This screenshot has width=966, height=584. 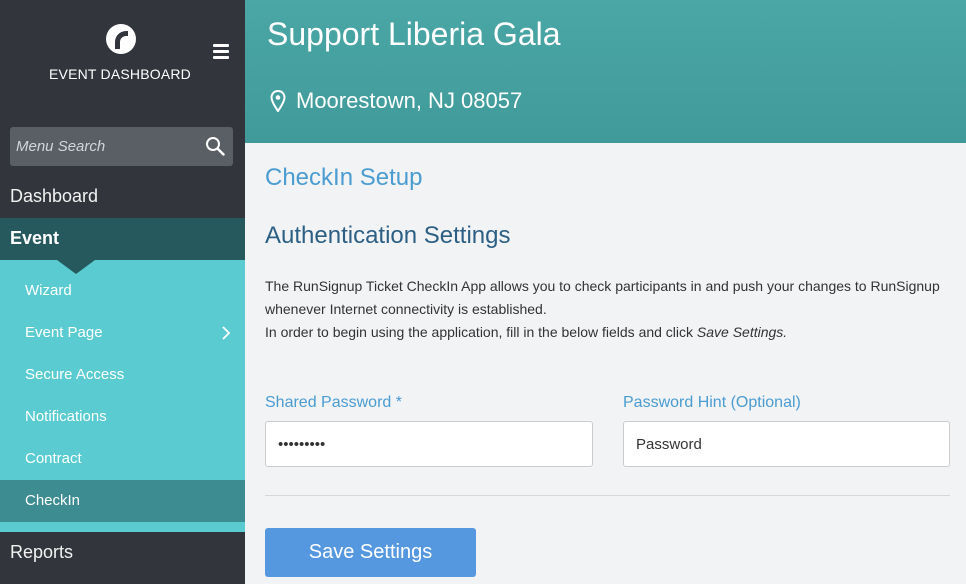 What do you see at coordinates (64, 332) in the screenshot?
I see `submenu-item-label: Event Page` at bounding box center [64, 332].